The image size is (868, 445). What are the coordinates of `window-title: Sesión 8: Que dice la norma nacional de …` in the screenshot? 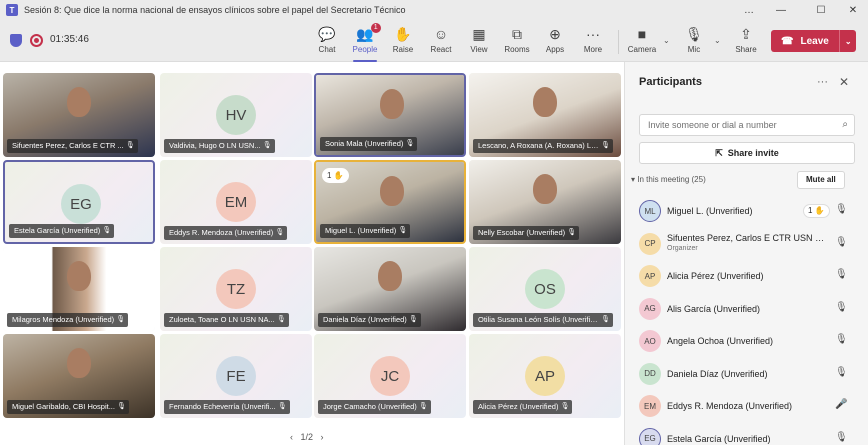 It's located at (215, 10).